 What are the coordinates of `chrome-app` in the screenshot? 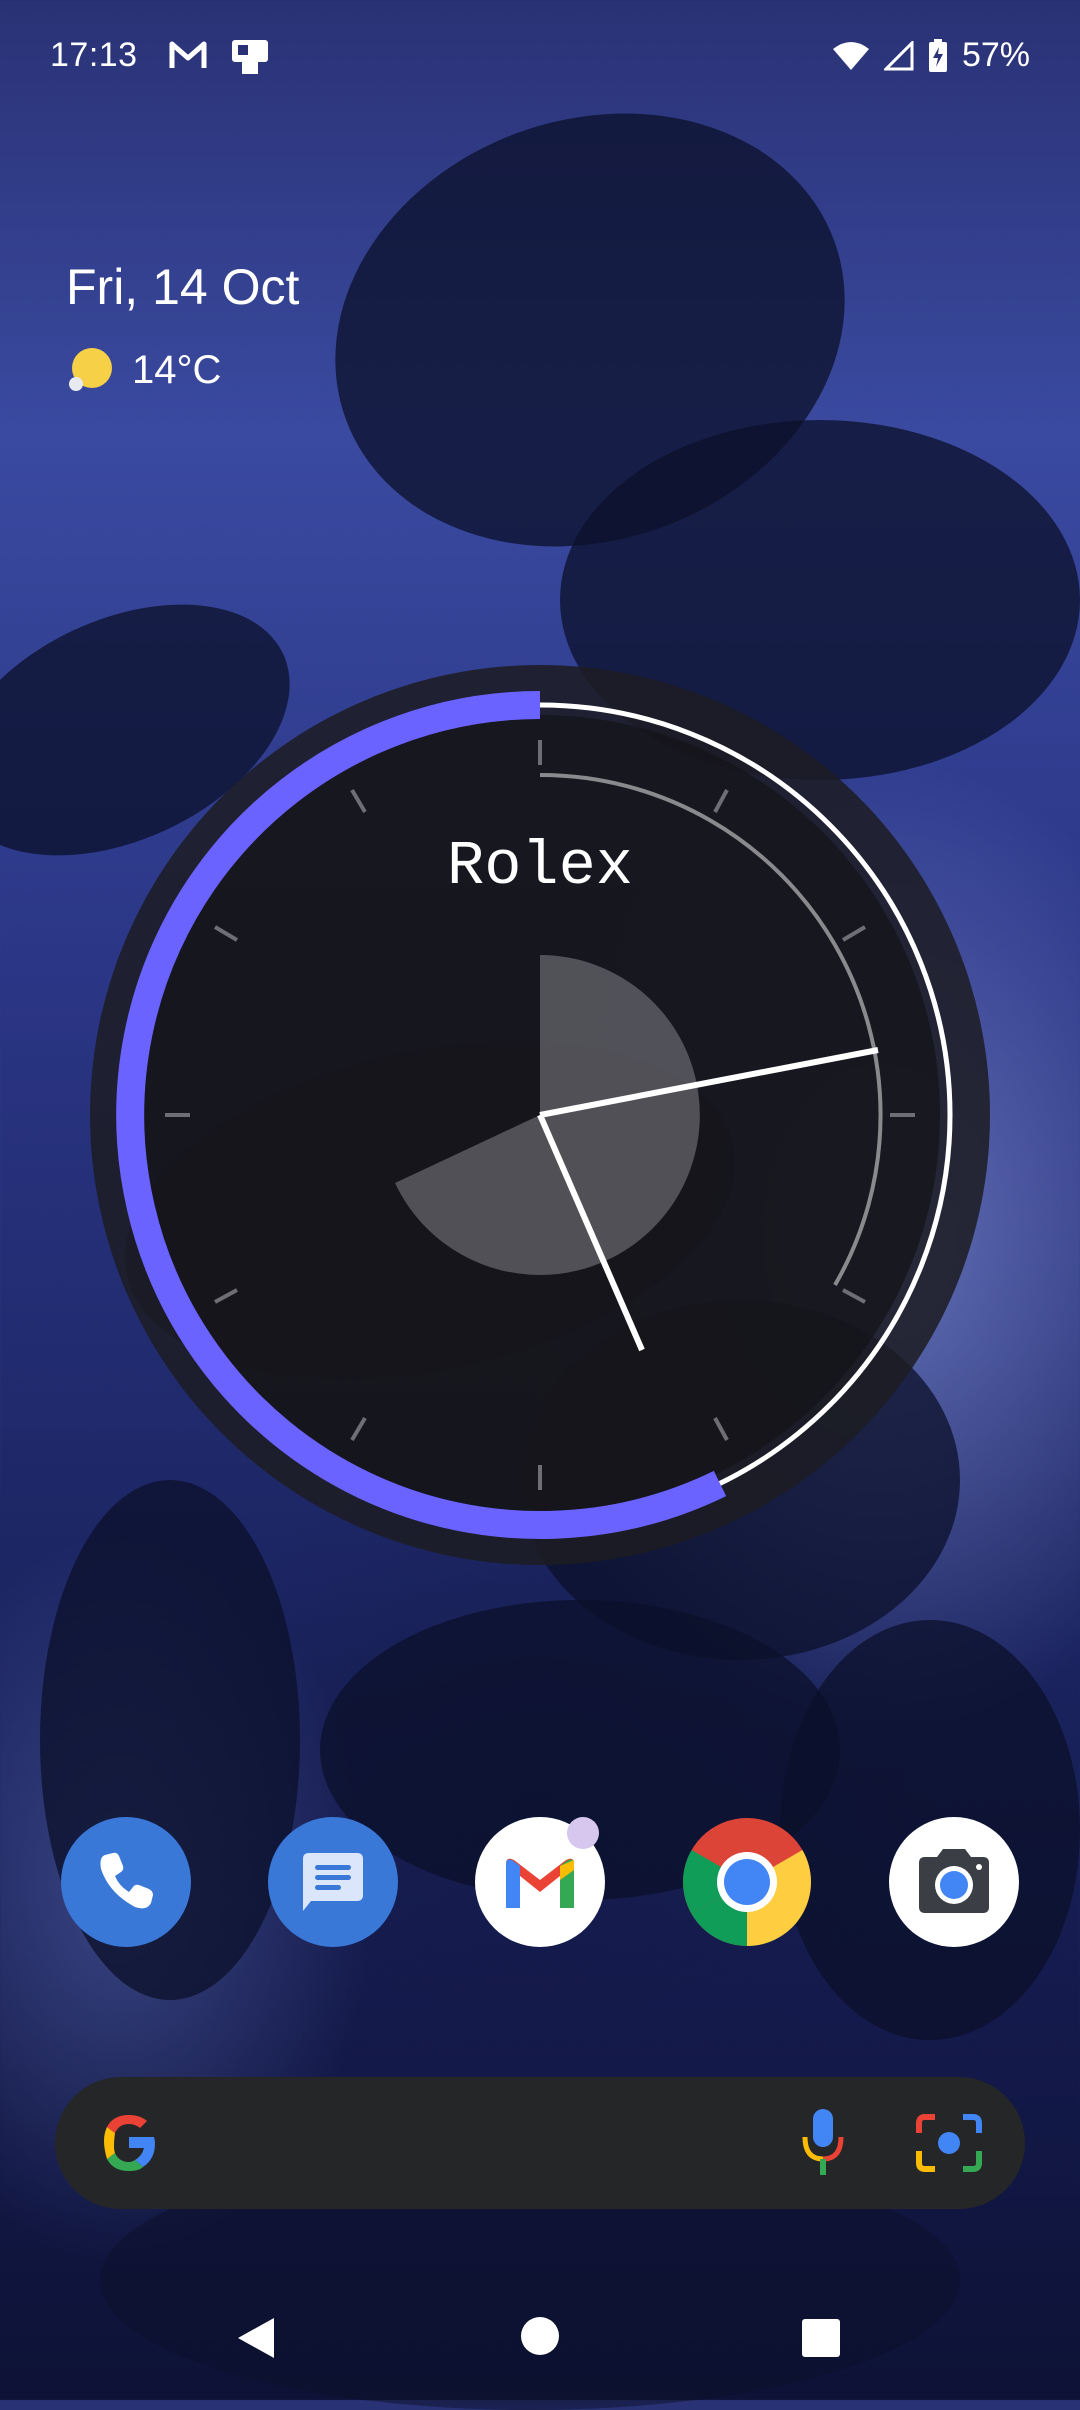 It's located at (747, 1882).